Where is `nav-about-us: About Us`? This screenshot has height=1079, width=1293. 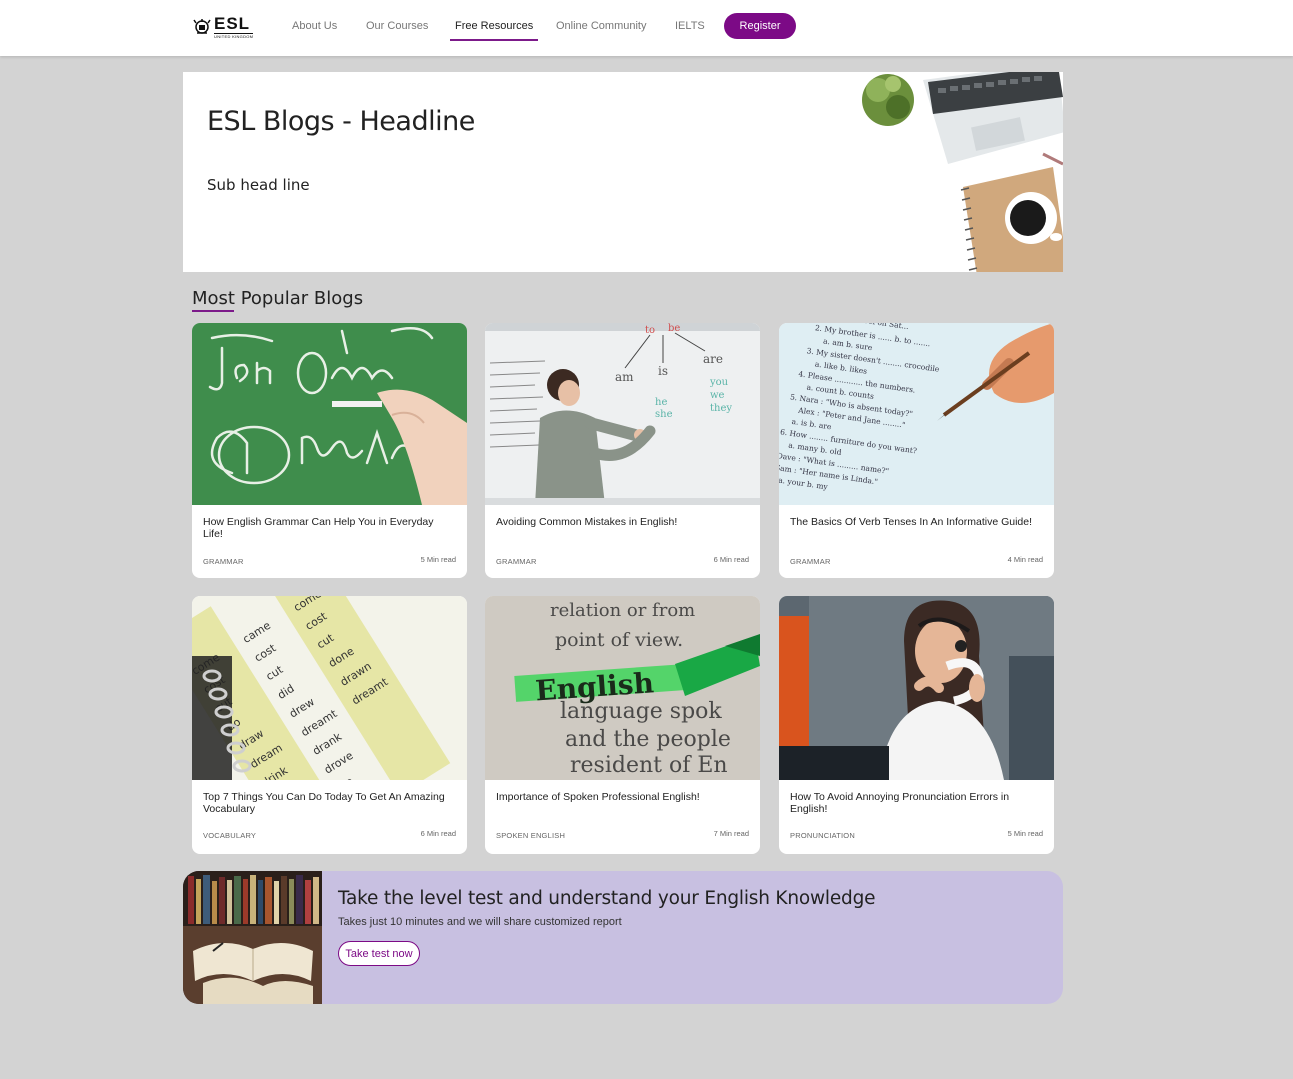 nav-about-us: About Us is located at coordinates (314, 31).